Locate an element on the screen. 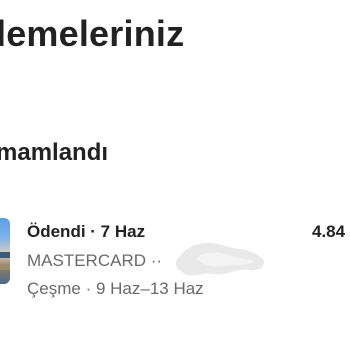  page-title: lemeleriniz is located at coordinates (92, 33).